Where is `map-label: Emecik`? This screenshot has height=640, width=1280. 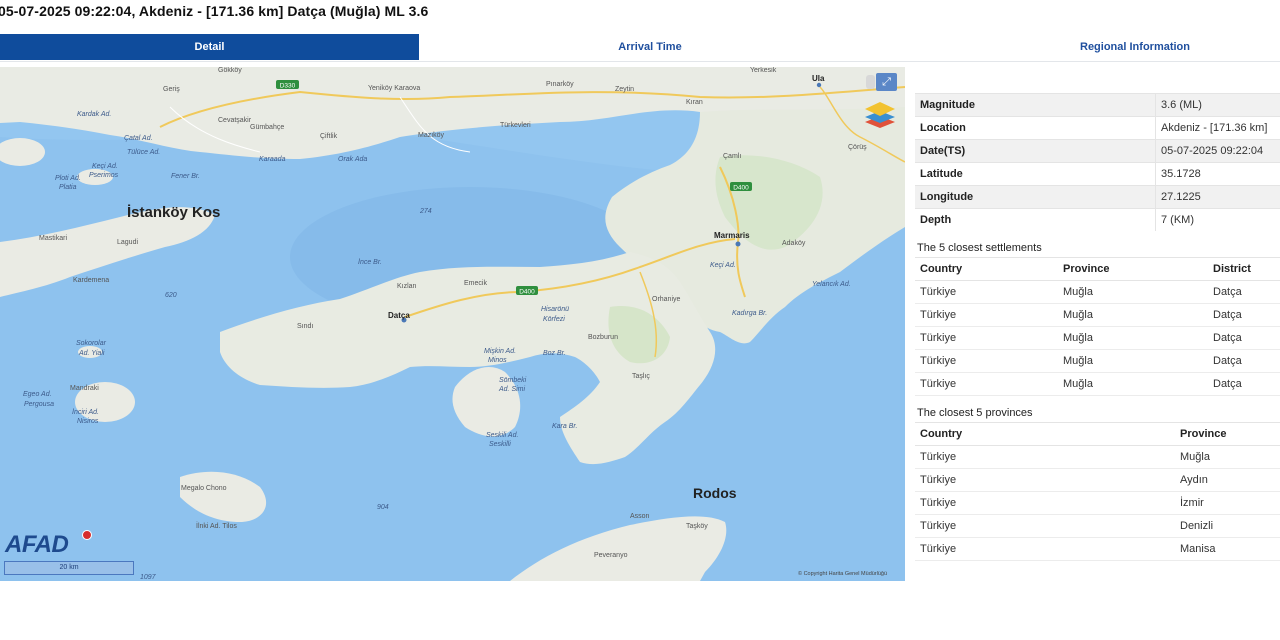 map-label: Emecik is located at coordinates (475, 283).